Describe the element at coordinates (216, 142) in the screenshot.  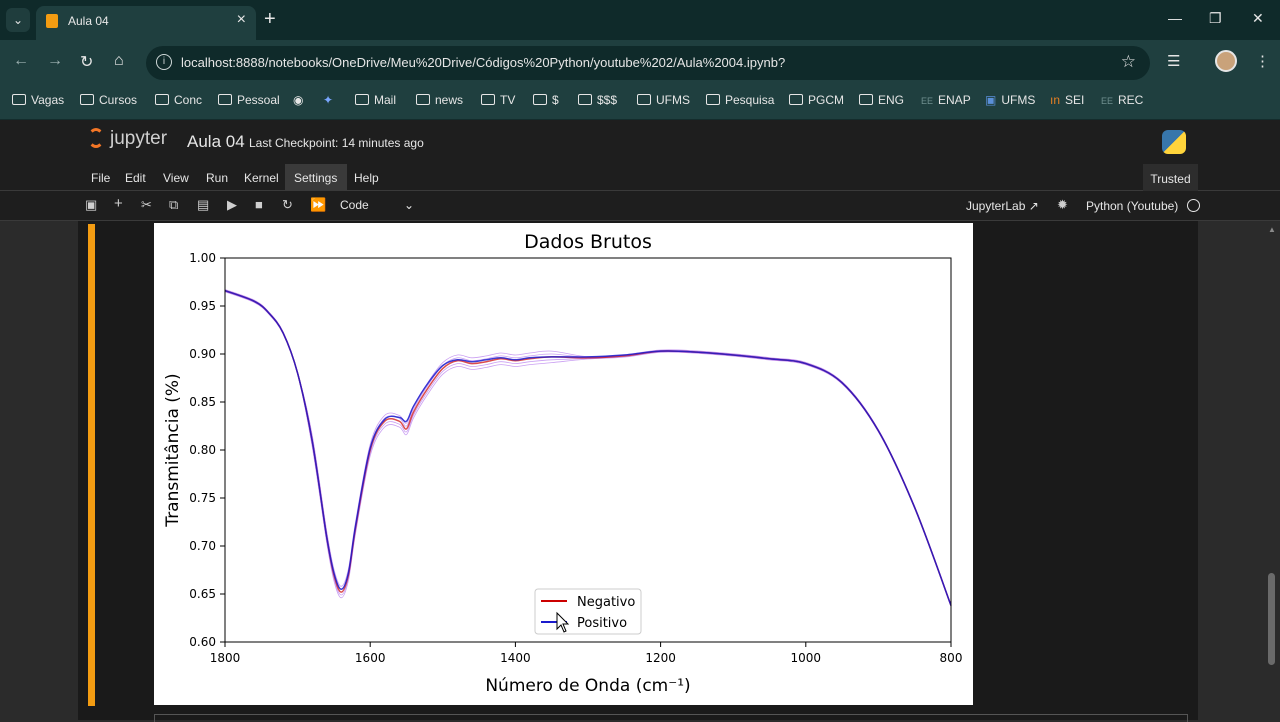
I see `notebook-title: Aula 04` at that location.